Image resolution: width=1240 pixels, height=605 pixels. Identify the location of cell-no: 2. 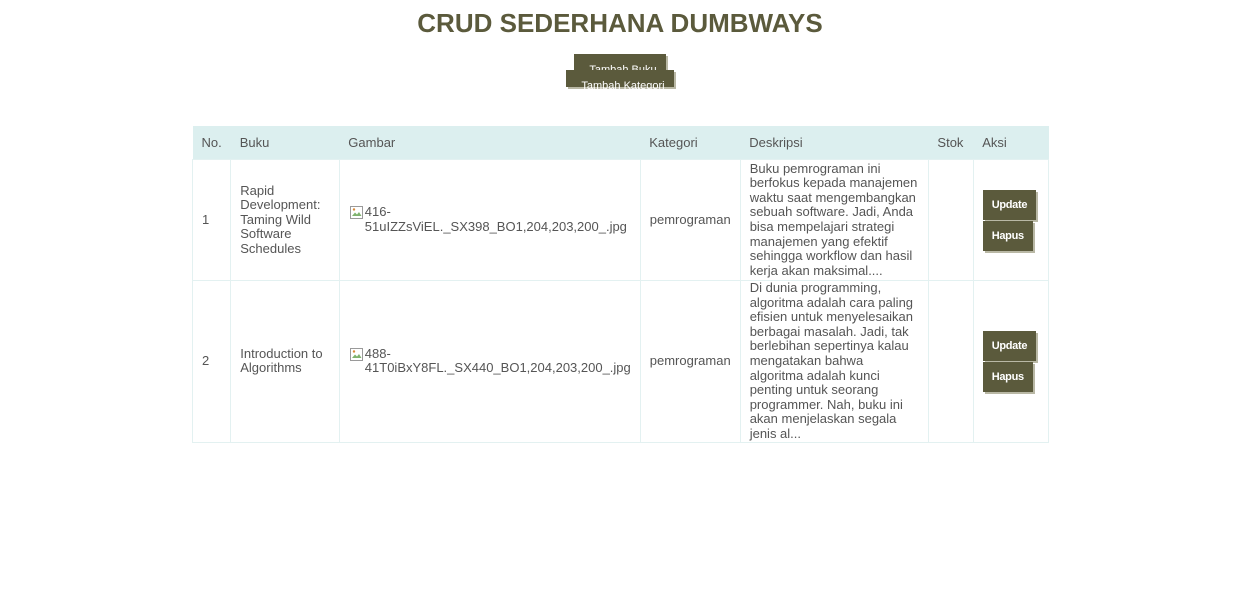
(211, 361).